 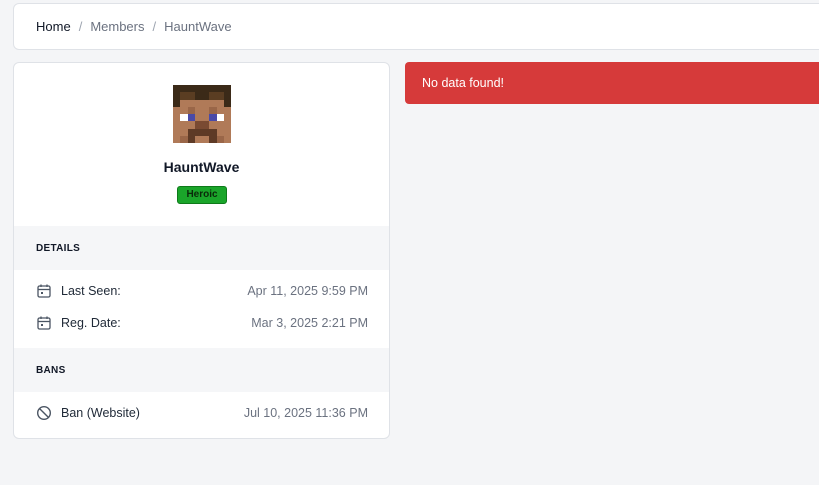 I want to click on ban-label: Ban (Website), so click(x=100, y=413).